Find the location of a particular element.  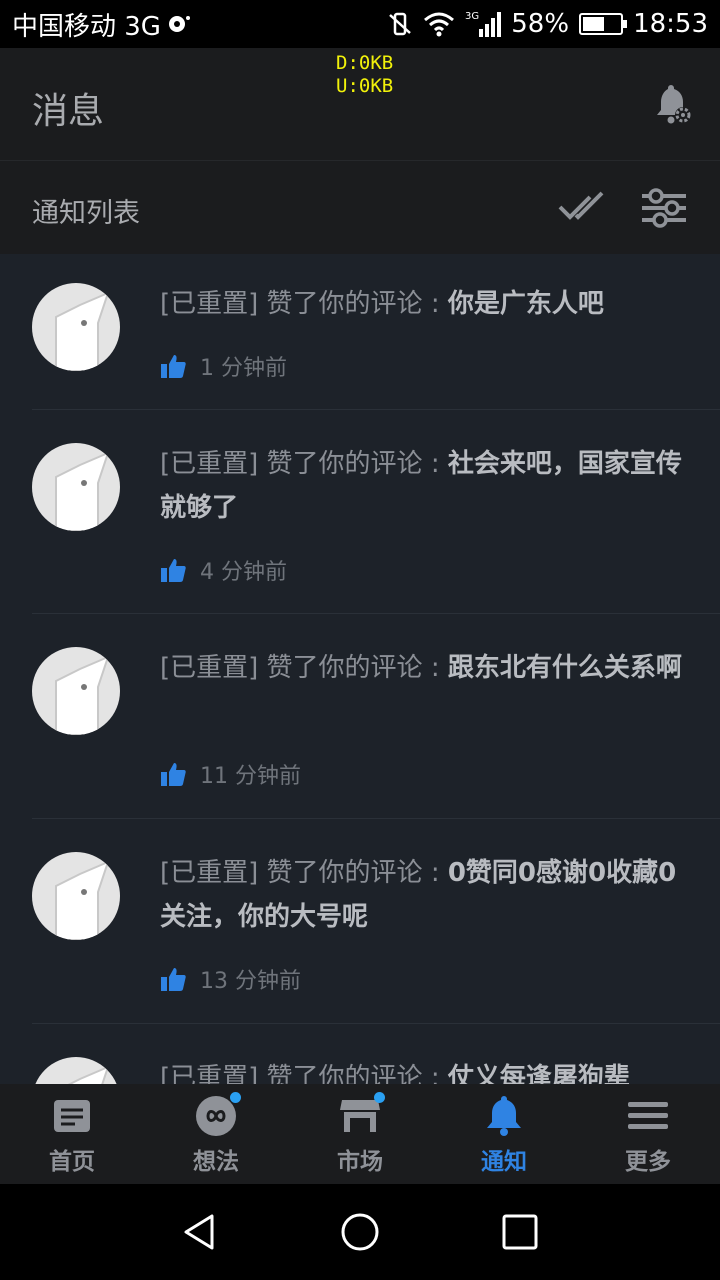

ideas-badge-dot is located at coordinates (235, 1097).